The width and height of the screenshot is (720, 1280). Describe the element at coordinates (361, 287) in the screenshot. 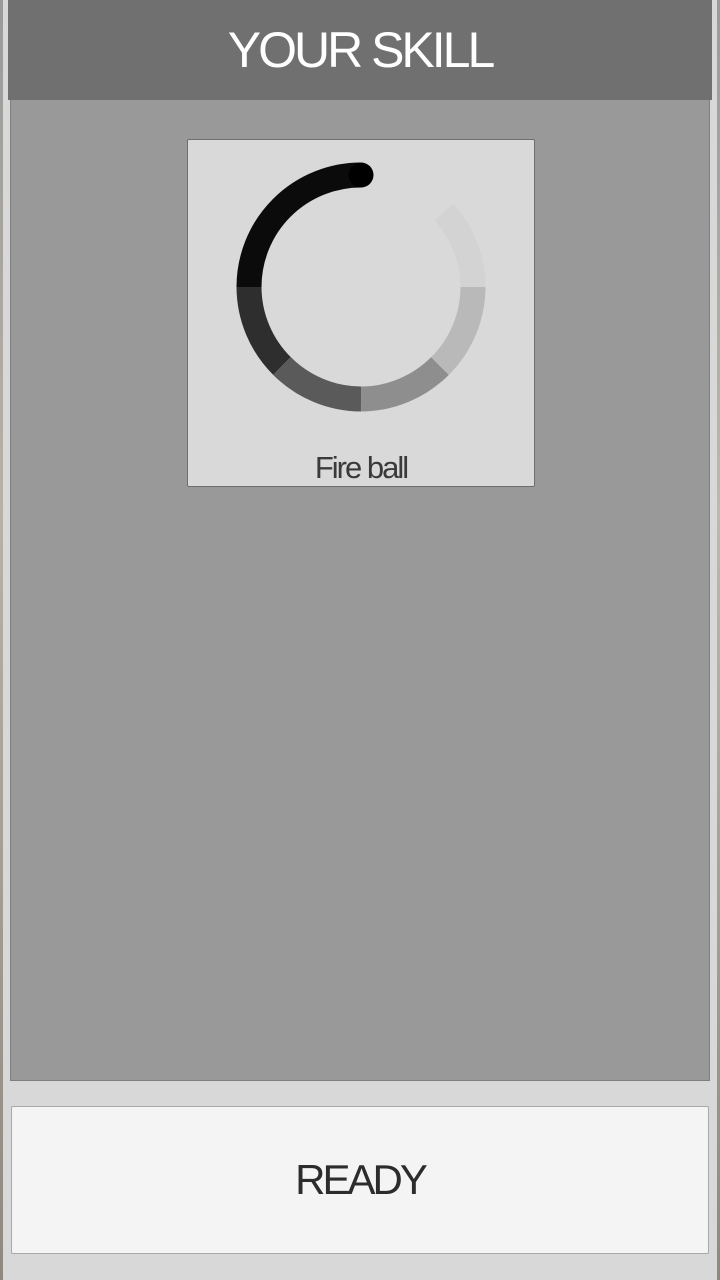

I see `loading-ring-icon` at that location.